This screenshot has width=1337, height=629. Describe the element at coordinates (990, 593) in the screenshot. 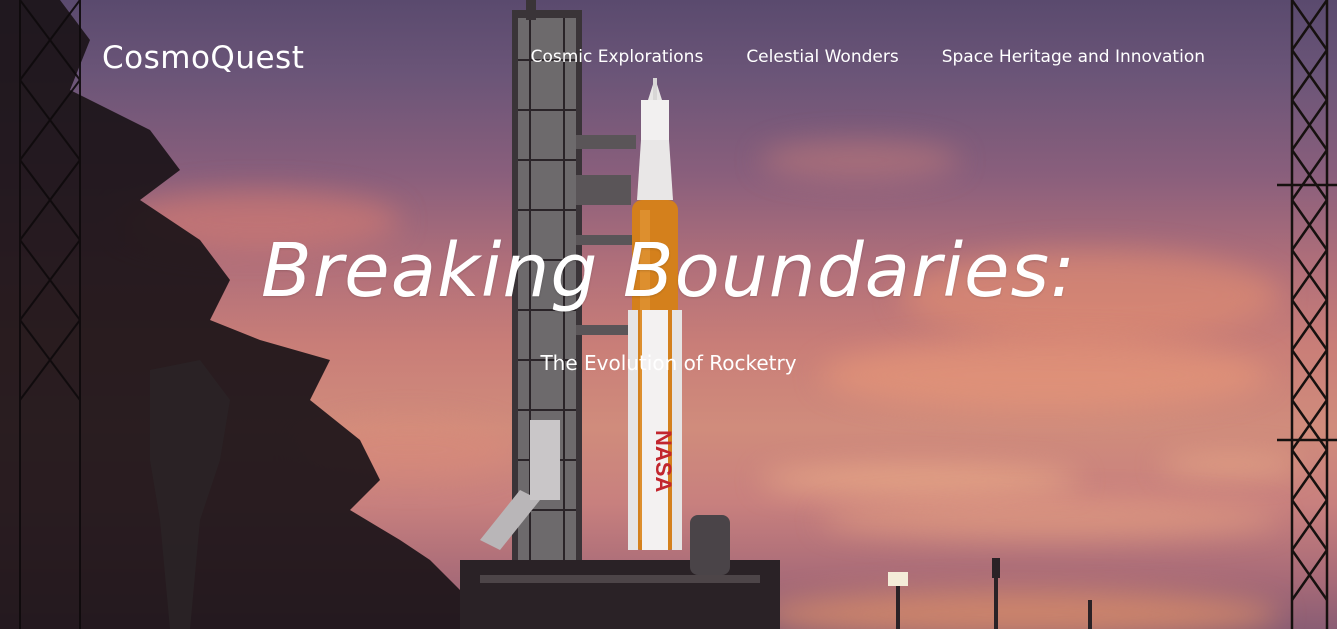

I see `floodlights` at that location.